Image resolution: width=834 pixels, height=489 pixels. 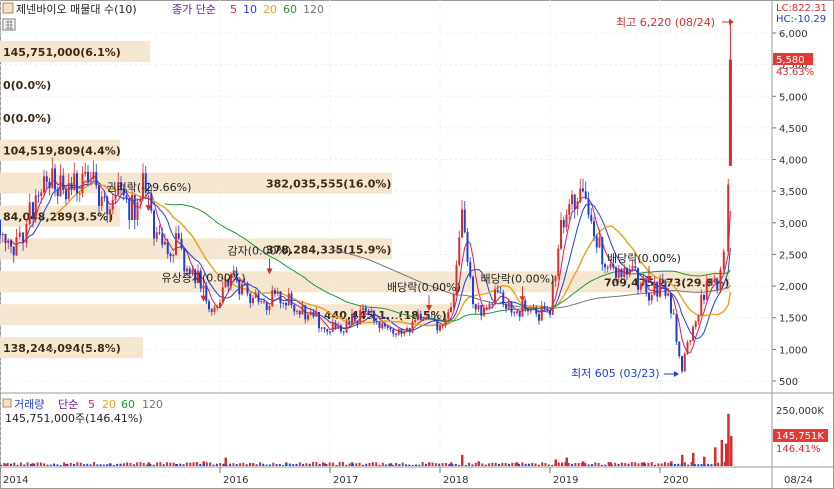 I want to click on y-tick-label: 2,000, so click(x=793, y=287).